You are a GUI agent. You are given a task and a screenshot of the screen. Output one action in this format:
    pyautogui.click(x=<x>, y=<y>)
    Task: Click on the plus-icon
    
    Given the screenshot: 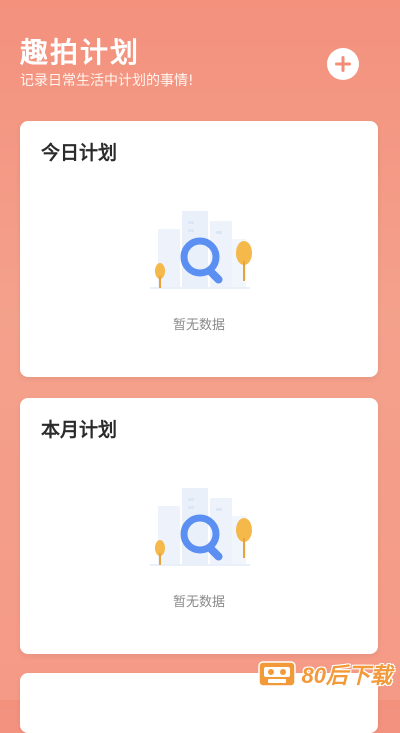 What is the action you would take?
    pyautogui.click(x=343, y=64)
    